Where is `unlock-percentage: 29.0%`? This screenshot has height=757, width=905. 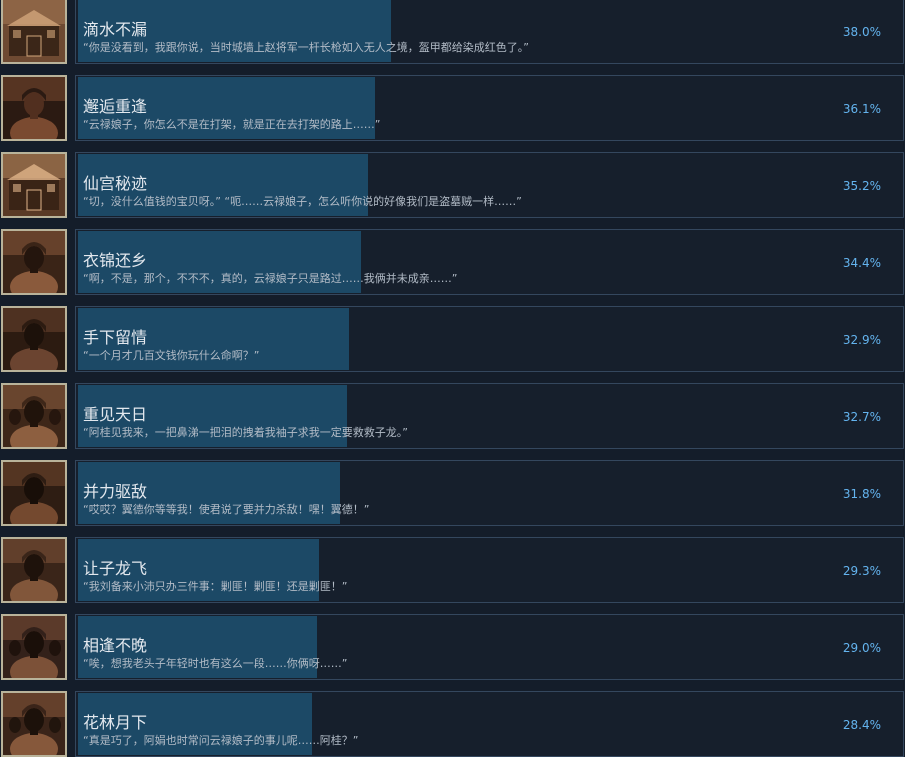 unlock-percentage: 29.0% is located at coordinates (861, 648).